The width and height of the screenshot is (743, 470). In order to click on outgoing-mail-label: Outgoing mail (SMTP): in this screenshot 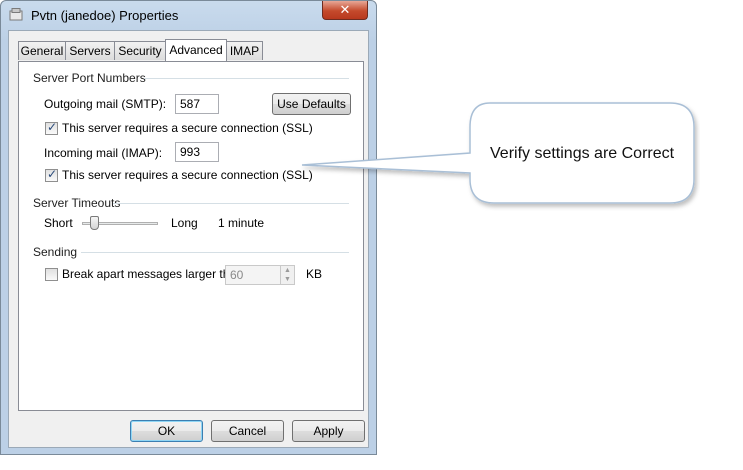, I will do `click(105, 104)`.